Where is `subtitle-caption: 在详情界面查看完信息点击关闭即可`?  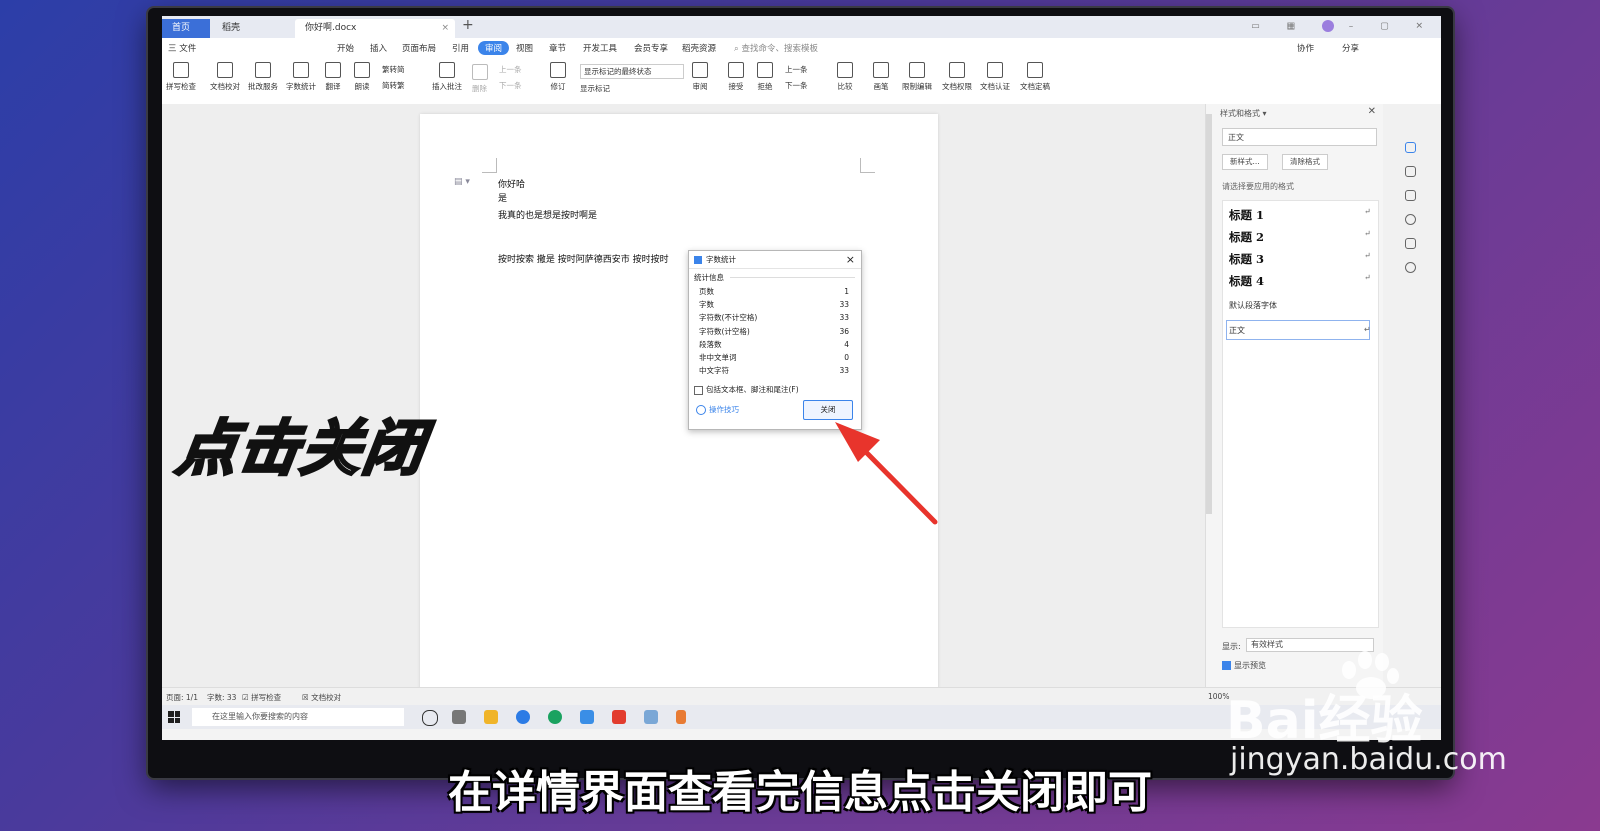
subtitle-caption: 在详情界面查看完信息点击关闭即可 is located at coordinates (800, 792).